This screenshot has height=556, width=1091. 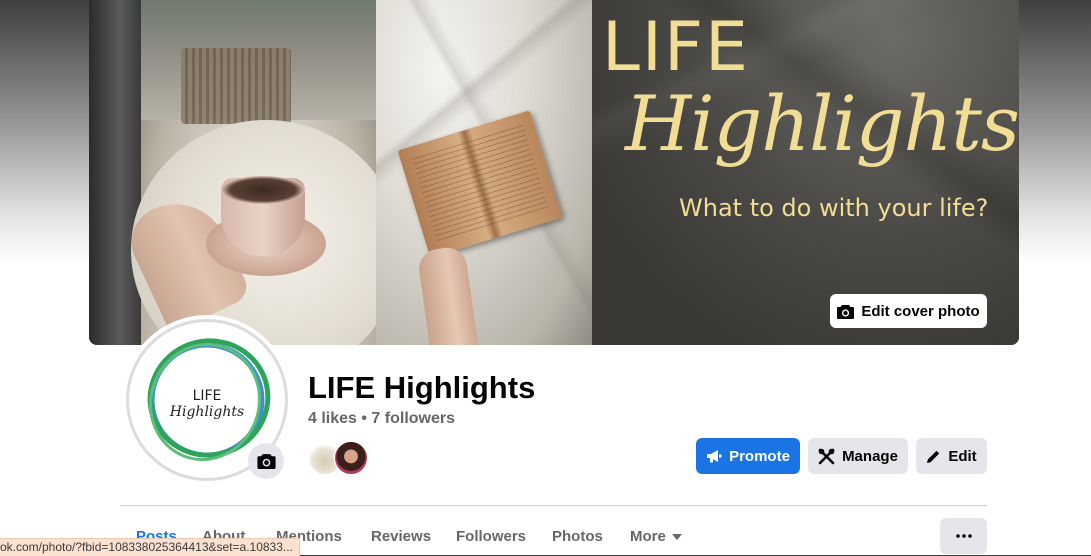 I want to click on megaphone-icon, so click(x=714, y=456).